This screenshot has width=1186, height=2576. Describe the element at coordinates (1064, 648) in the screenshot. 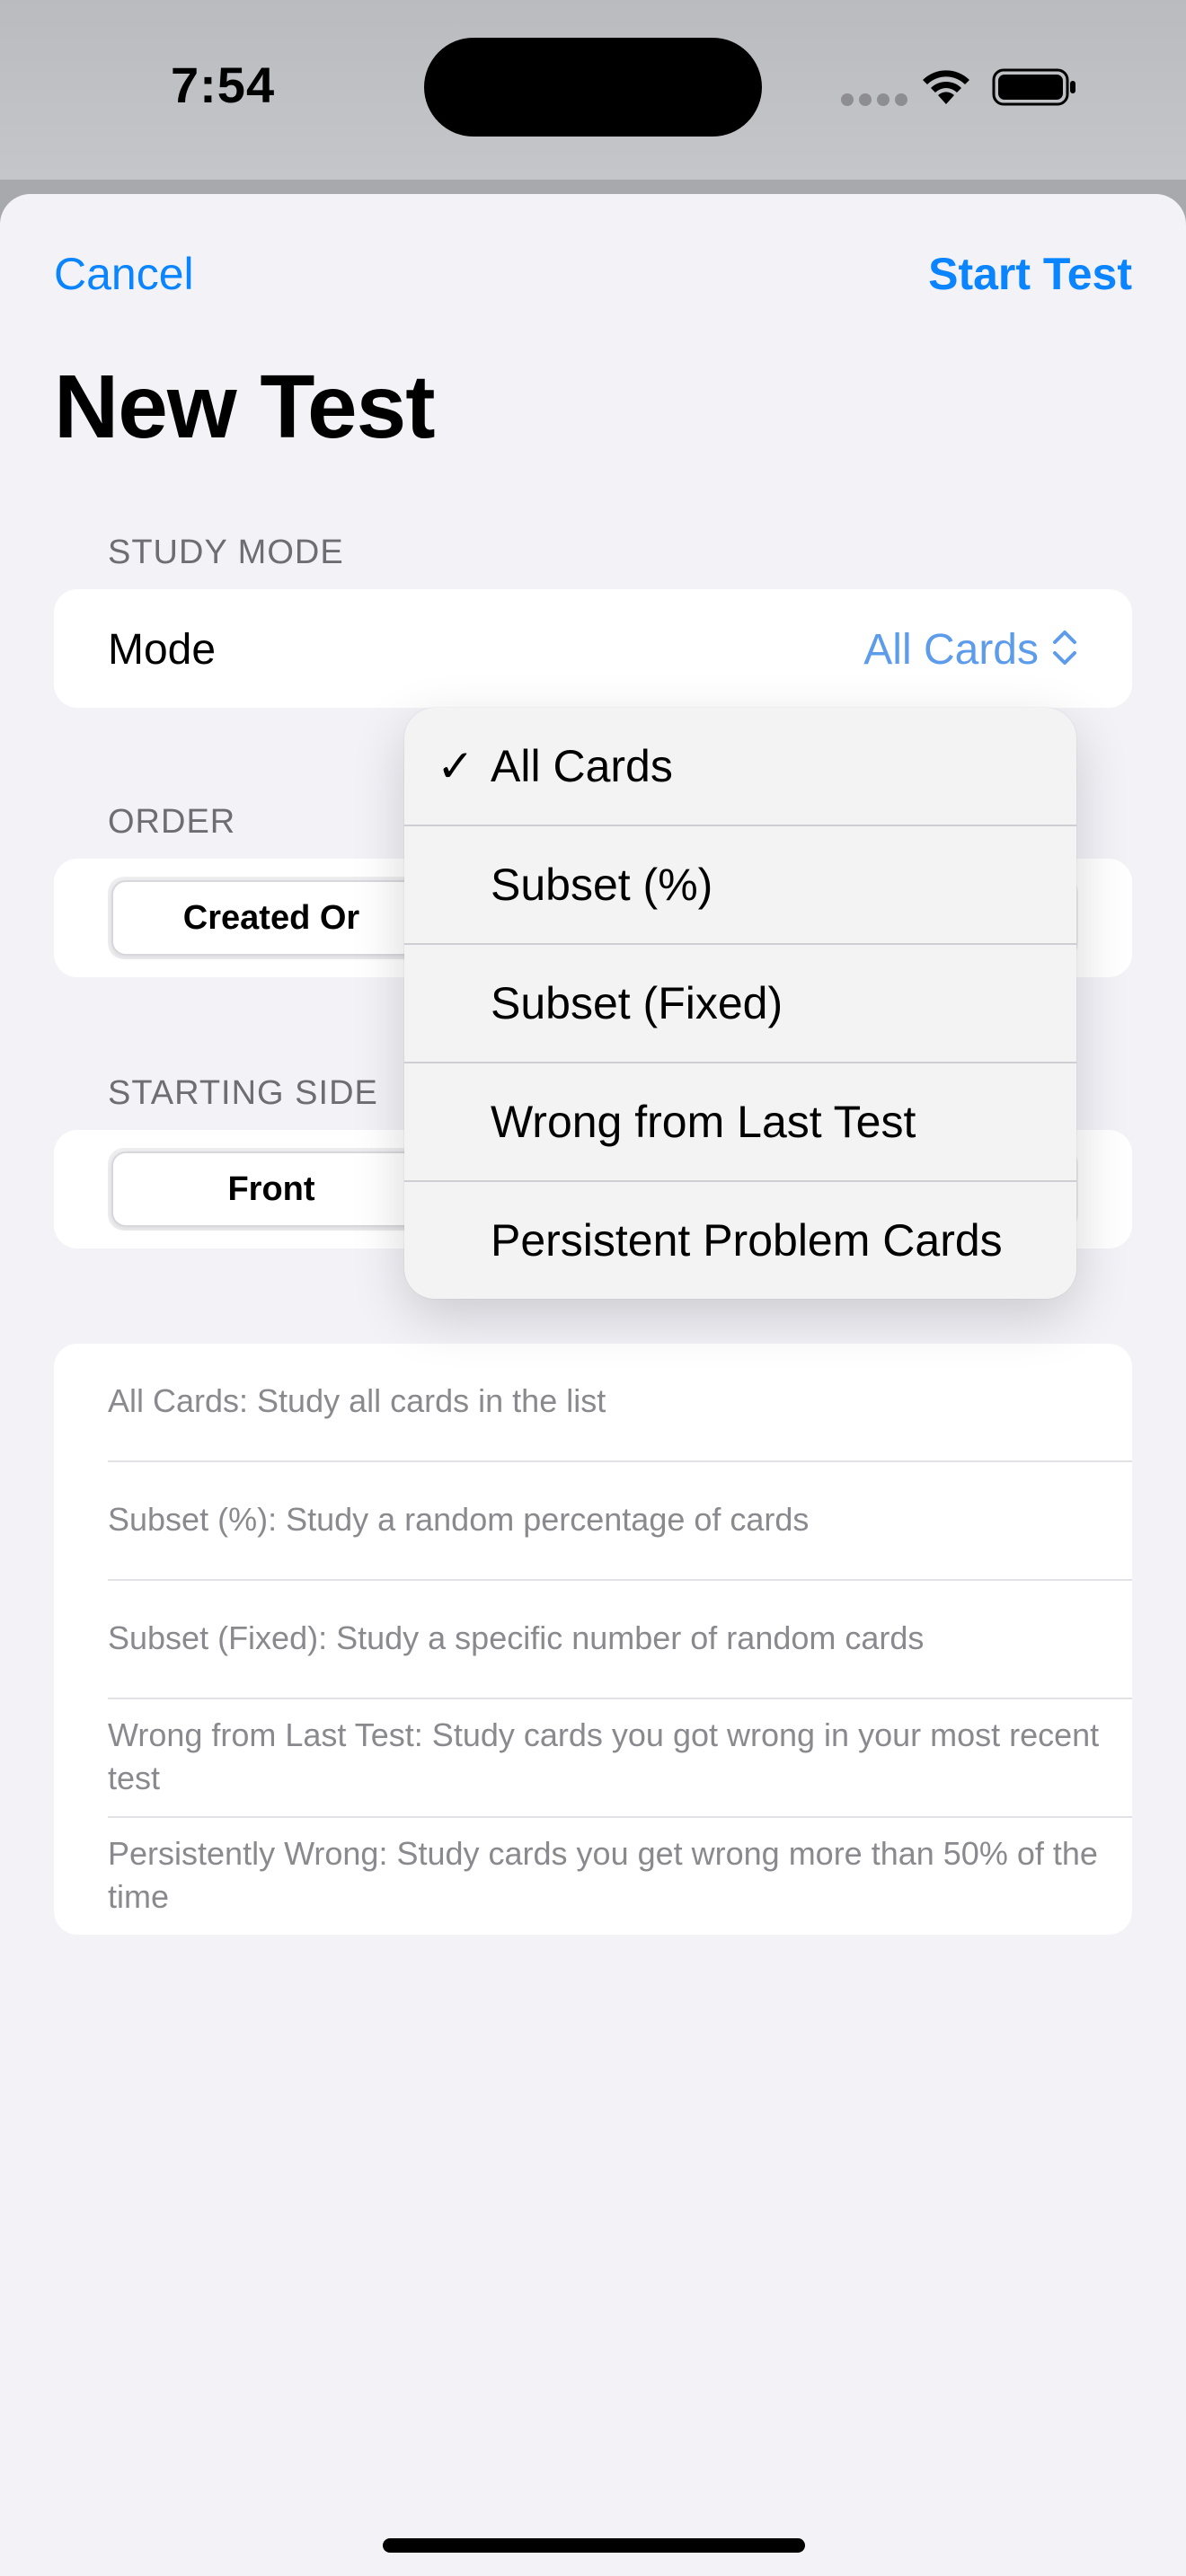

I see `chevron-up-down-icon` at that location.